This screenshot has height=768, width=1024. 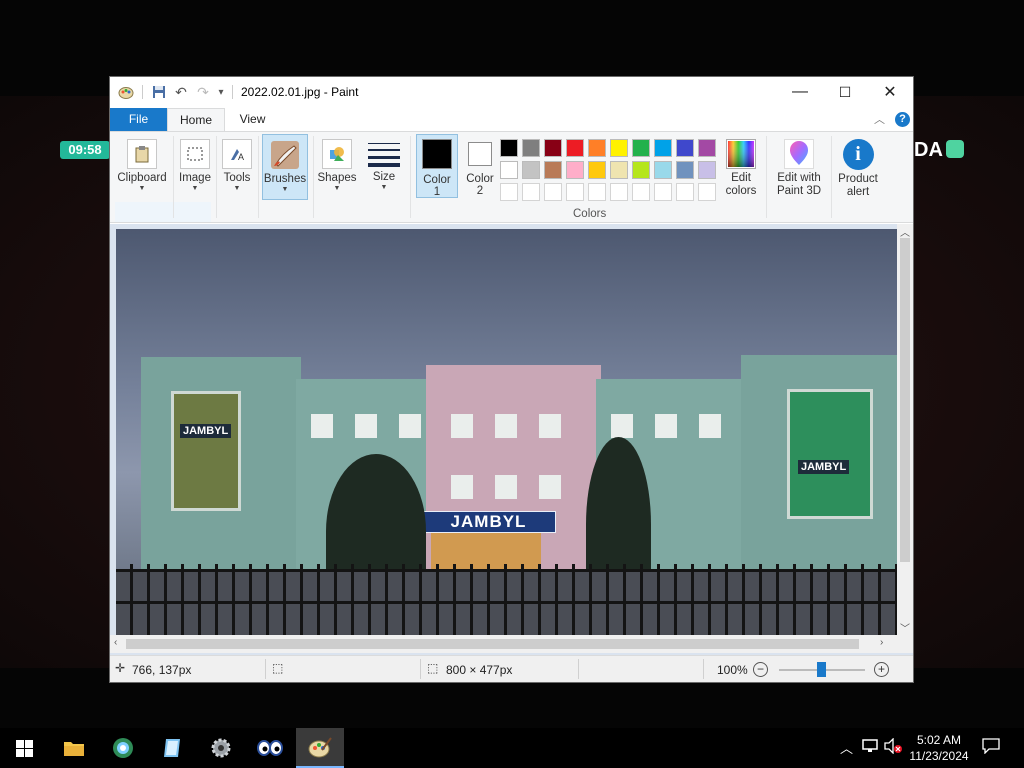 What do you see at coordinates (890, 92) in the screenshot?
I see `close-button: ✕` at bounding box center [890, 92].